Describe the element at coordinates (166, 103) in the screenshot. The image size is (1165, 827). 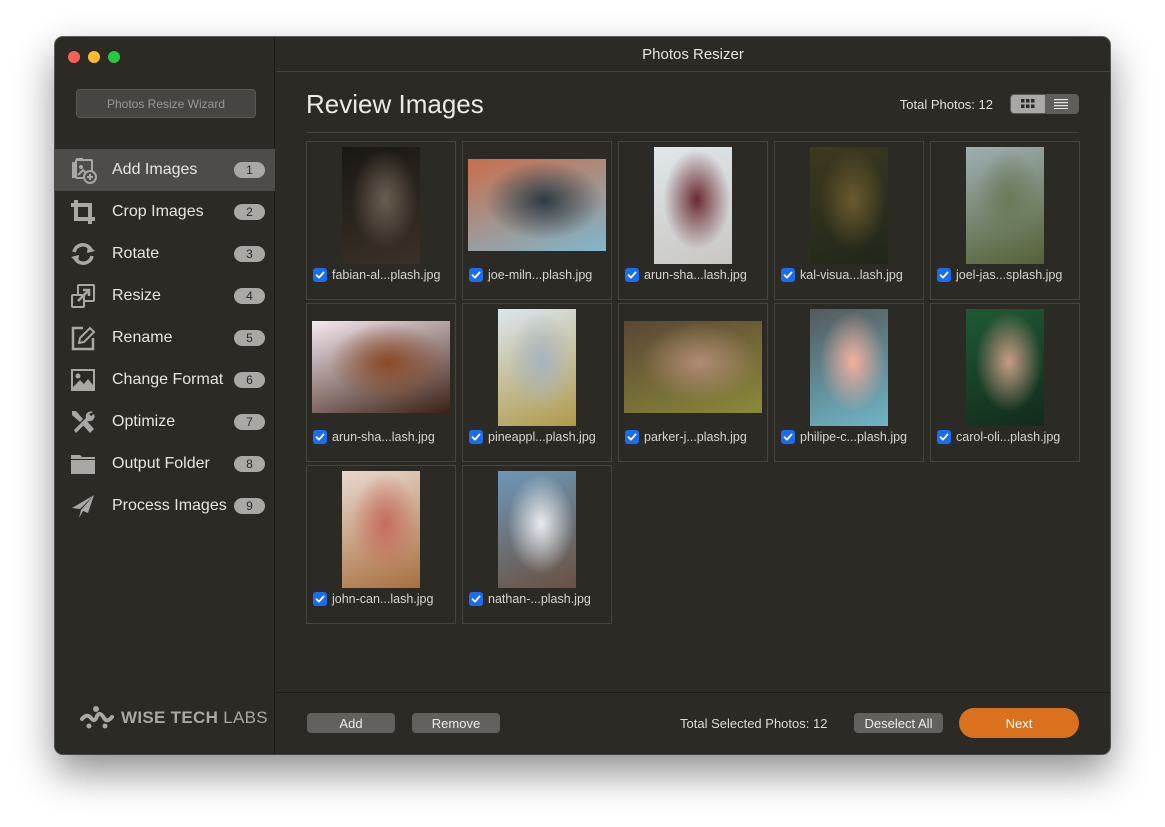
I see `wizard-button: Photos Resize Wizard` at that location.